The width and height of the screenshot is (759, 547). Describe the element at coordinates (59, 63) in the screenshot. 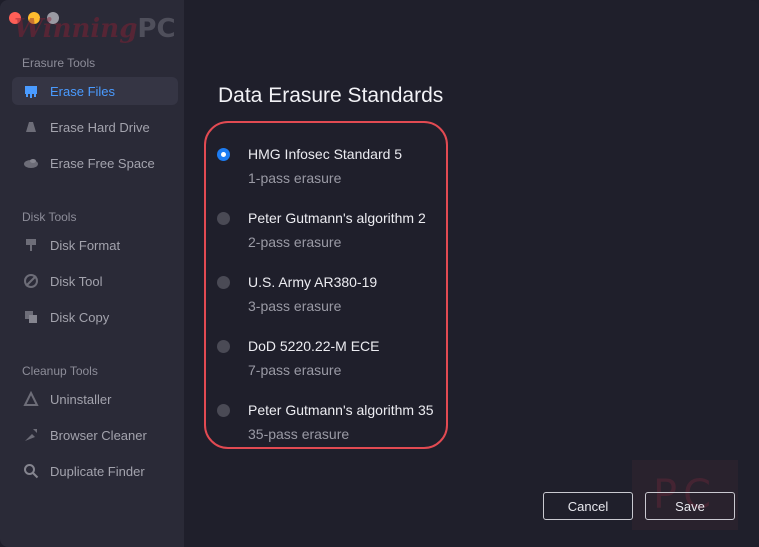

I see `section-title-erasure-tools: Erasure Tools` at that location.